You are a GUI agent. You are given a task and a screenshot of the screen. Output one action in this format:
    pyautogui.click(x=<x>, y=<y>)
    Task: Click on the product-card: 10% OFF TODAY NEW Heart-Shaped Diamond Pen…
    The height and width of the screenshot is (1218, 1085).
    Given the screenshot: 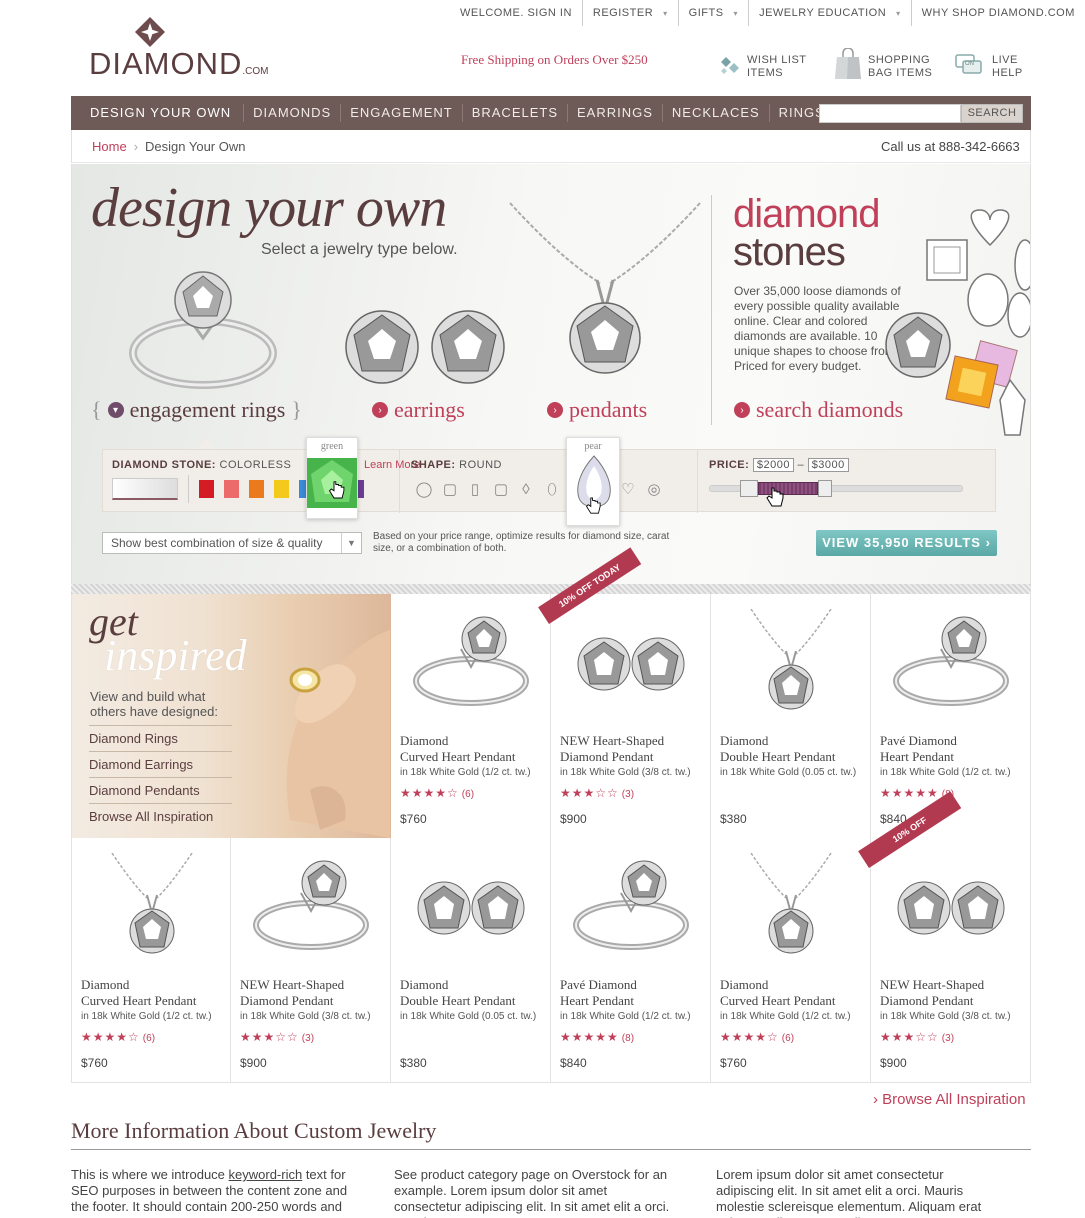 What is the action you would take?
    pyautogui.click(x=624, y=693)
    